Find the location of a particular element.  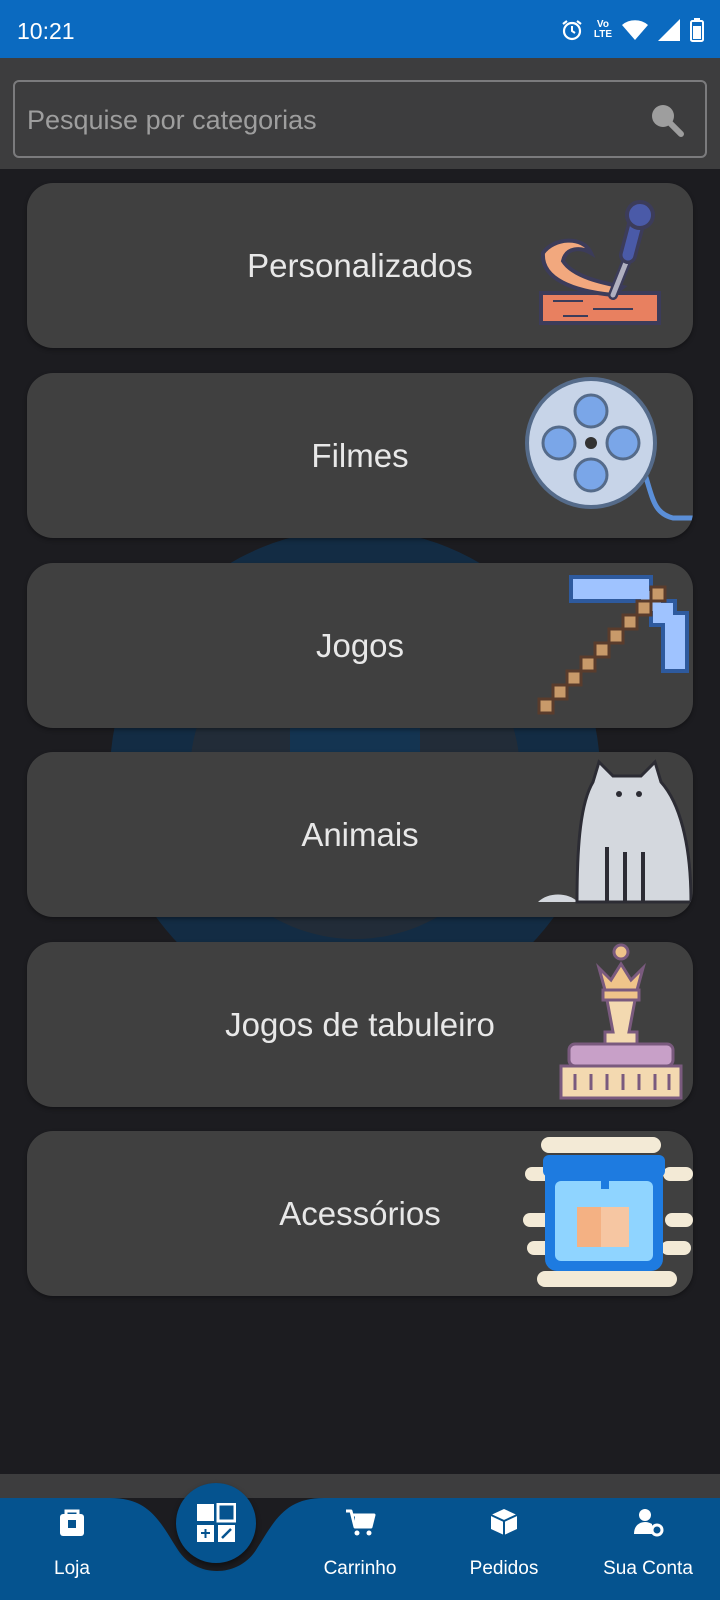

category-card-acessorios: Acessórios is located at coordinates (360, 1213).